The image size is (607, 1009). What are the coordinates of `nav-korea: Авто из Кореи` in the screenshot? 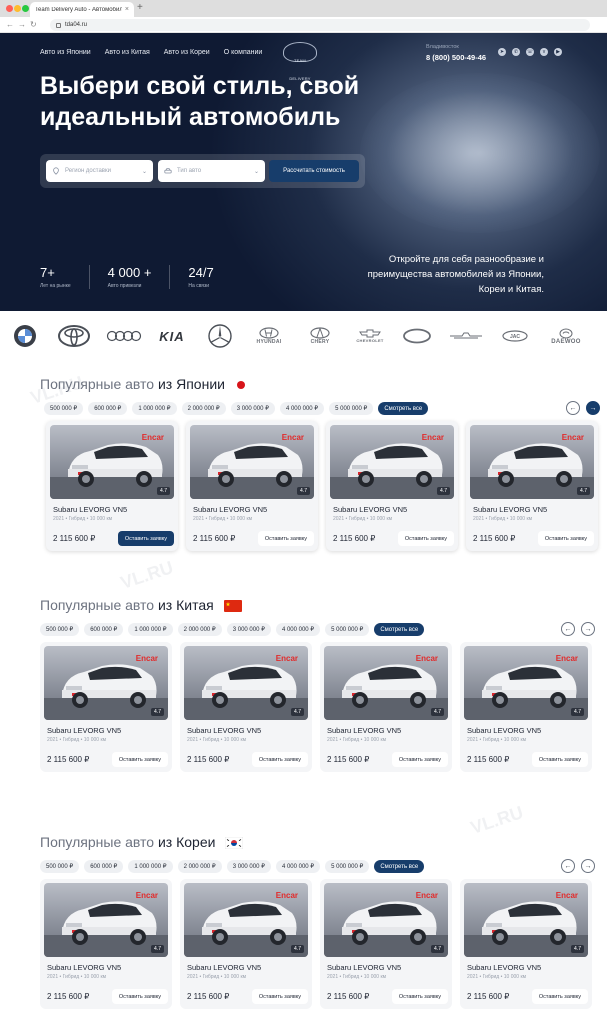 It's located at (187, 52).